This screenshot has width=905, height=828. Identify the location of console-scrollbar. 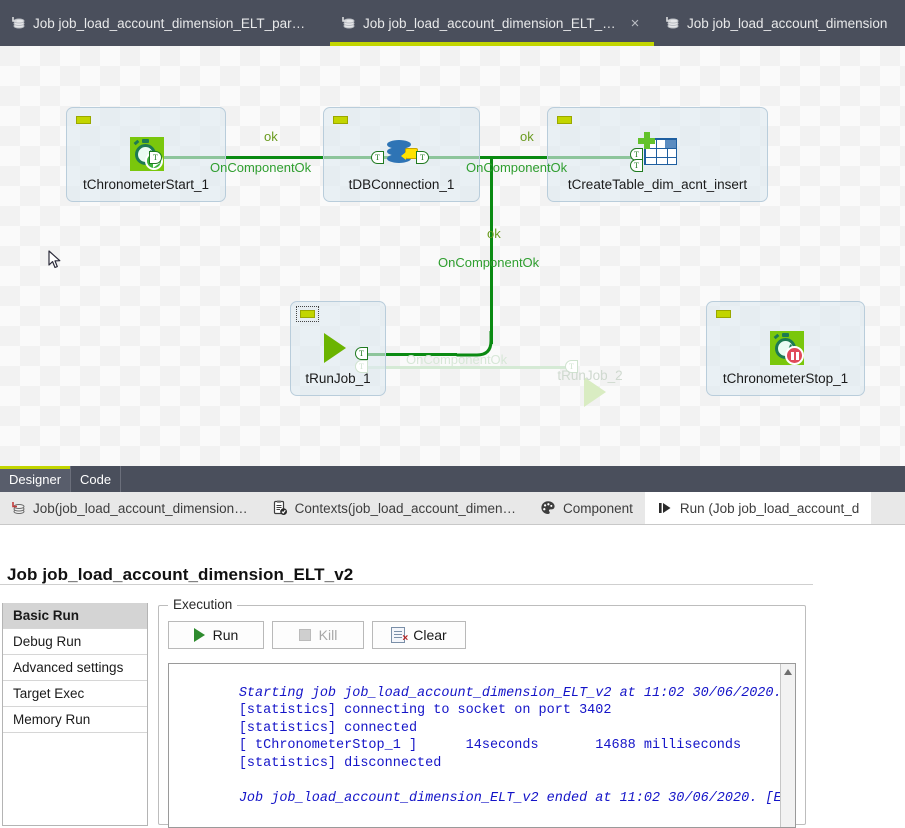
(787, 745).